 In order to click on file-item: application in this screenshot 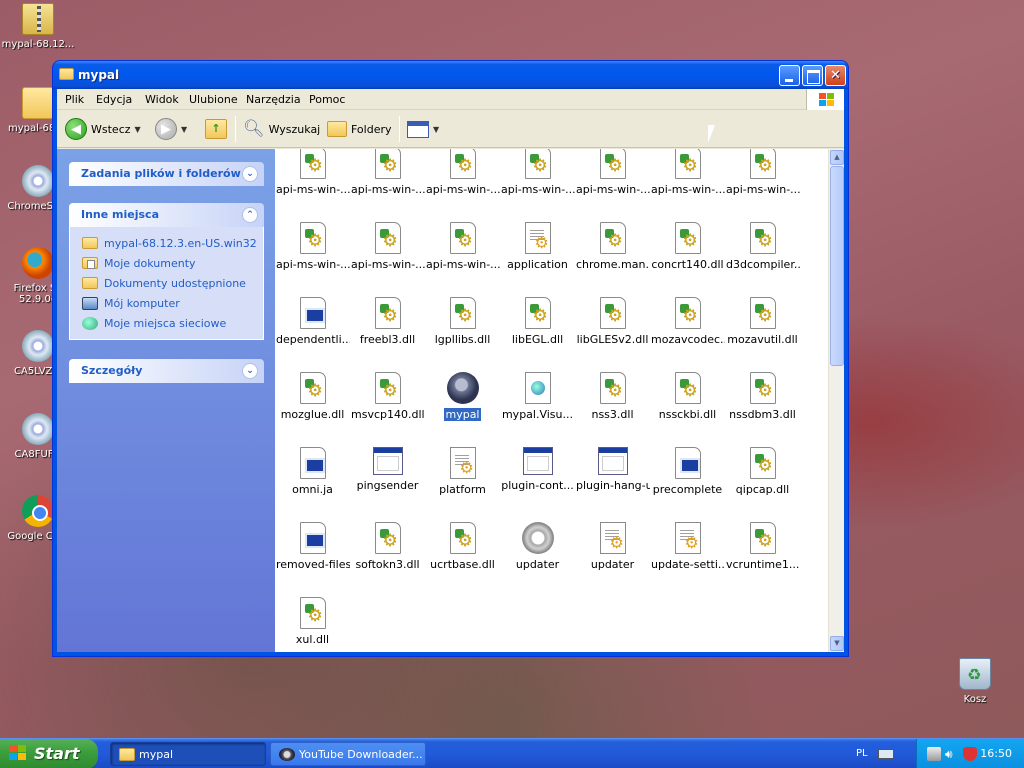, I will do `click(537, 253)`.